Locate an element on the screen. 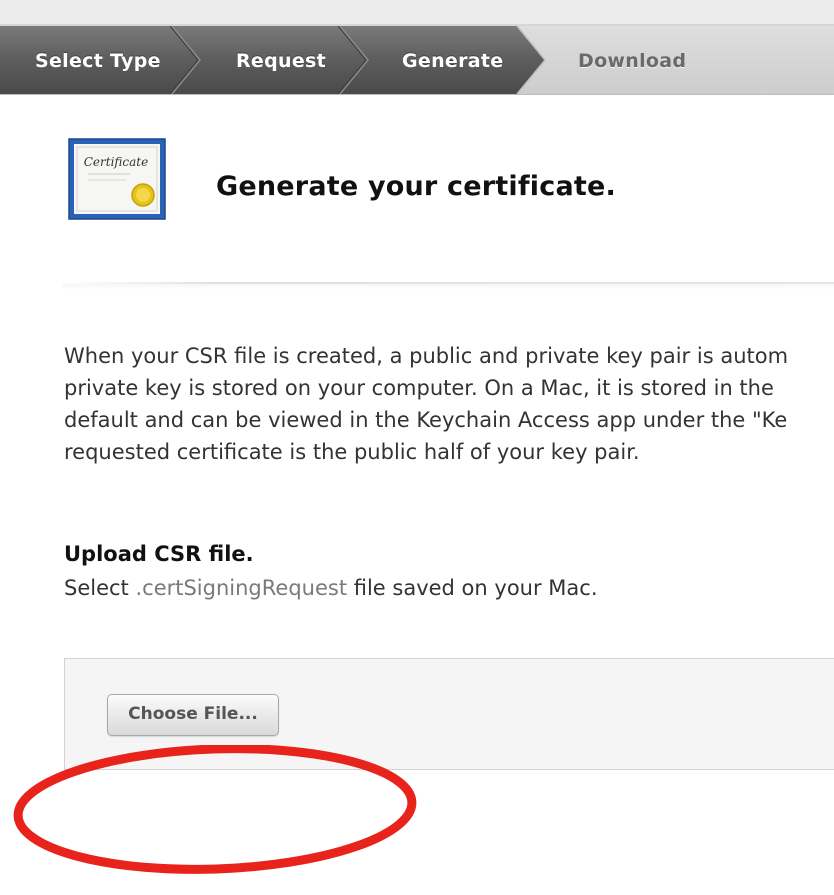 The height and width of the screenshot is (895, 834). upload-instructions-prefix: Select is located at coordinates (100, 588).